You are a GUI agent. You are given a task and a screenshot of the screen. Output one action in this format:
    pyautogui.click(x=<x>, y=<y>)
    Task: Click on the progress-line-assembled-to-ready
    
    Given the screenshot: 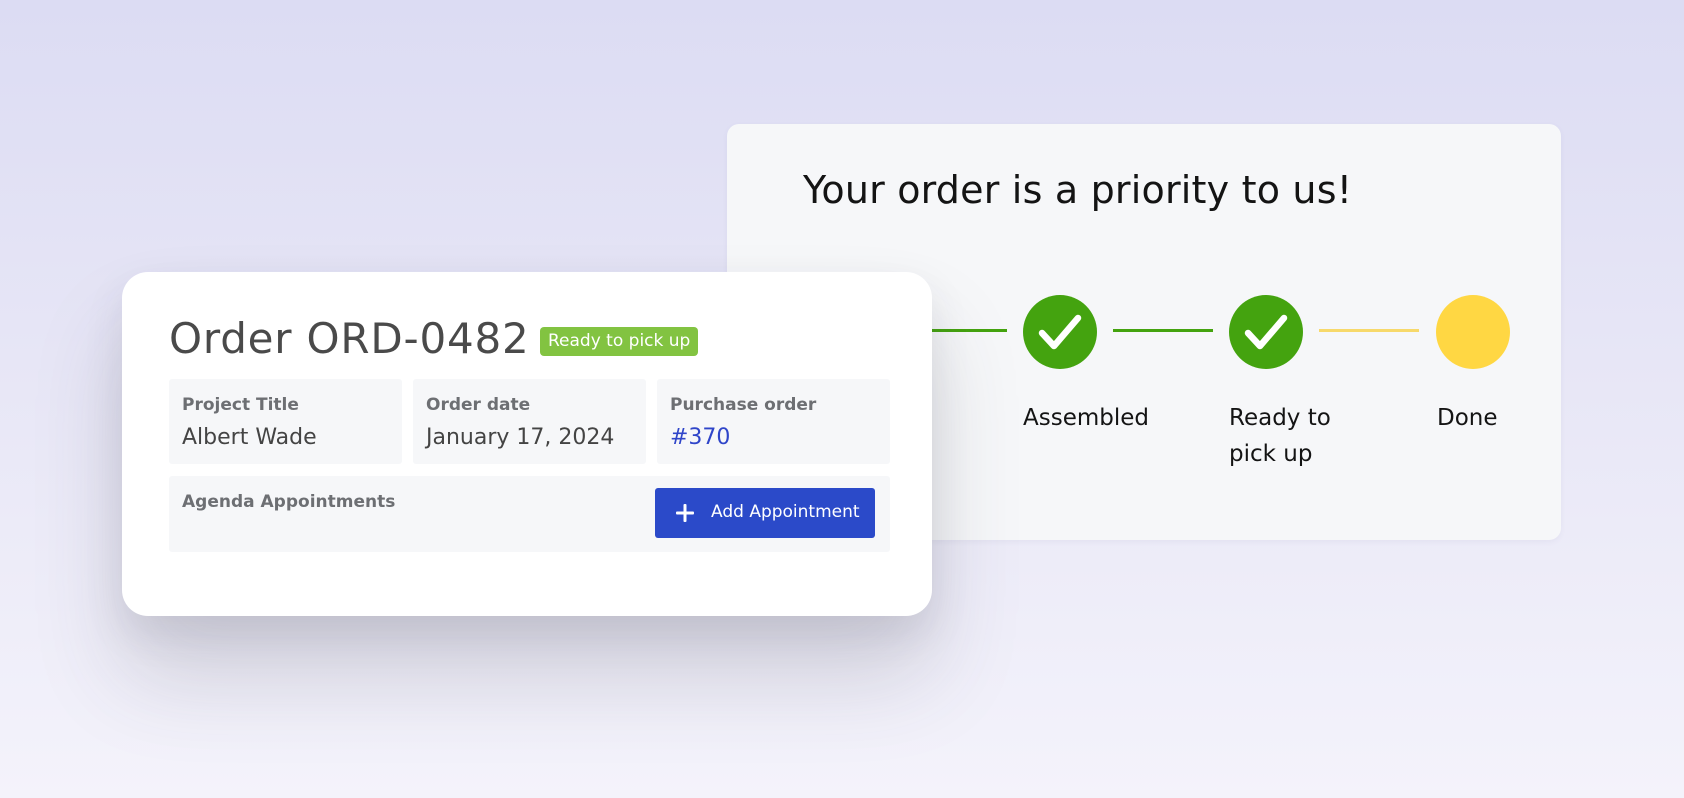 What is the action you would take?
    pyautogui.click(x=1163, y=330)
    